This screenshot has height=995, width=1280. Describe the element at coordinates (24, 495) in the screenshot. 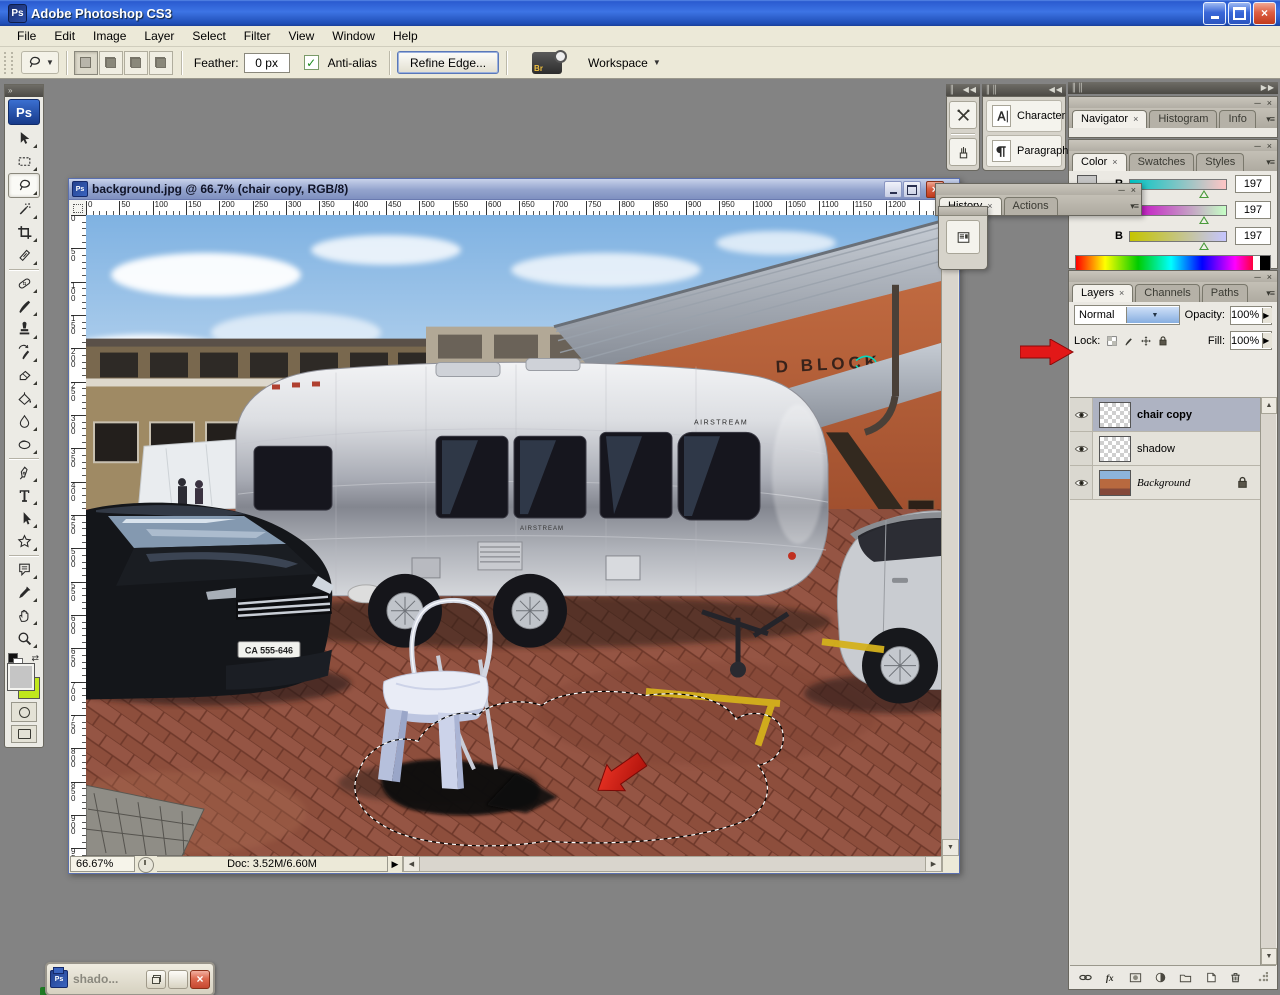

I see `tool-type` at that location.